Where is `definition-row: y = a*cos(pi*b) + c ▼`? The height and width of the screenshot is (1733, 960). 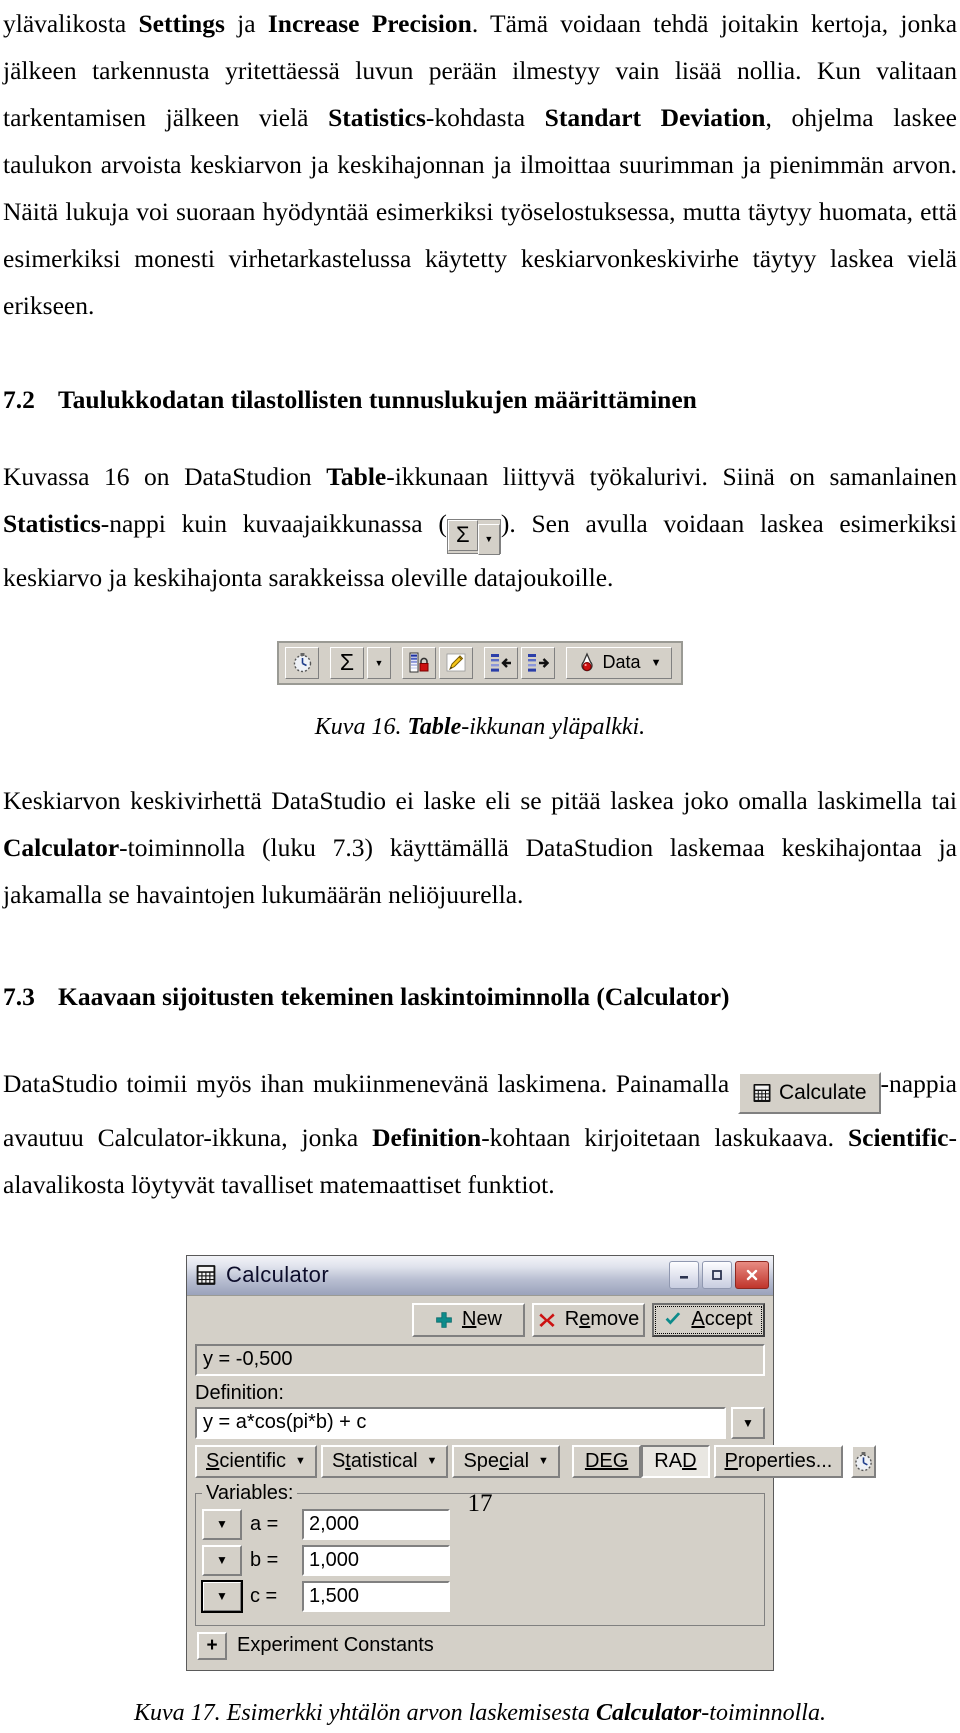
definition-row: y = a*cos(pi*b) + c ▼ is located at coordinates (480, 1422).